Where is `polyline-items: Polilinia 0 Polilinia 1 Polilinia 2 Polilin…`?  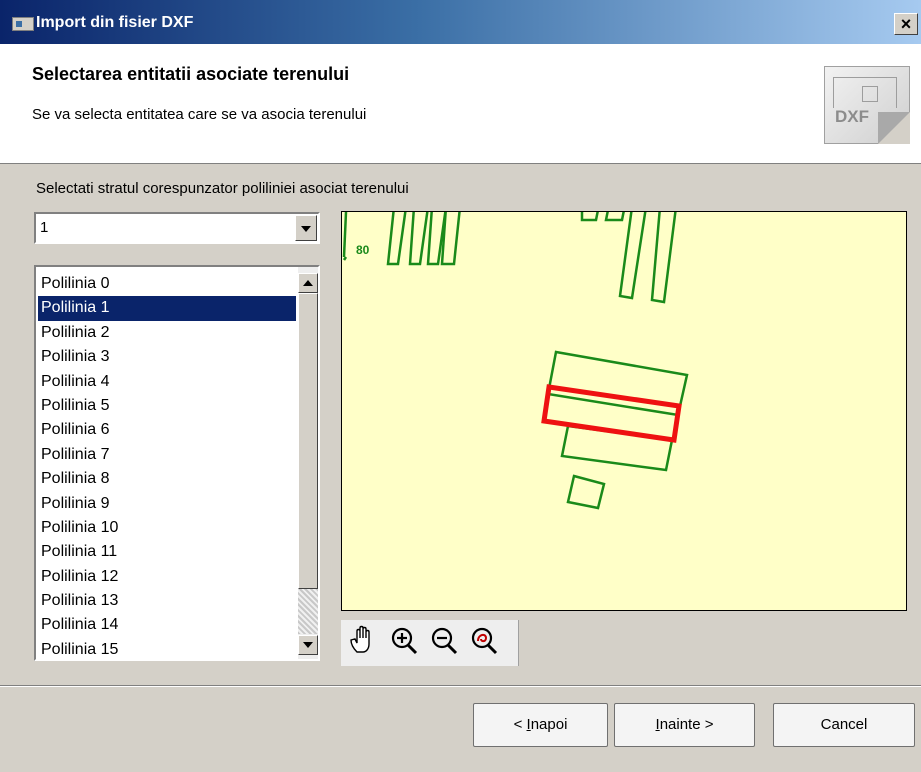
polyline-items: Polilinia 0 Polilinia 1 Polilinia 2 Polilin… is located at coordinates (167, 465).